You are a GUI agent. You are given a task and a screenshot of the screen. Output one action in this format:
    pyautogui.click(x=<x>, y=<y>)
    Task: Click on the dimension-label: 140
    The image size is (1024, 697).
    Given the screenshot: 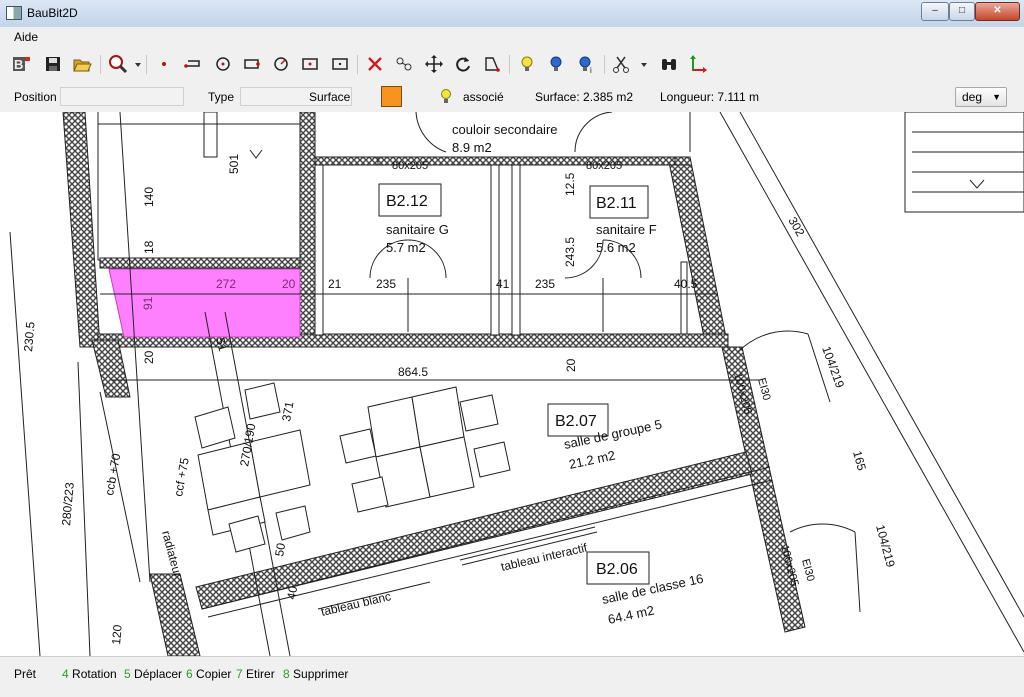 What is the action you would take?
    pyautogui.click(x=149, y=197)
    